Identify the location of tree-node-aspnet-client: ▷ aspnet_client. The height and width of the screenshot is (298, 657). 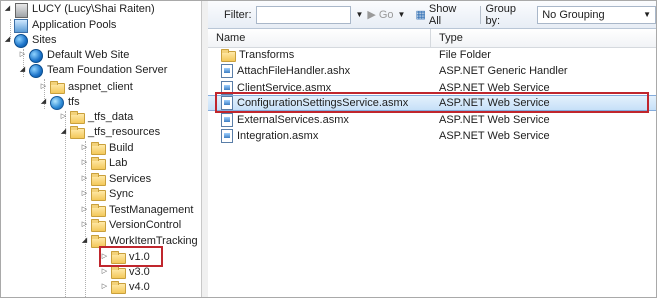
(86, 87).